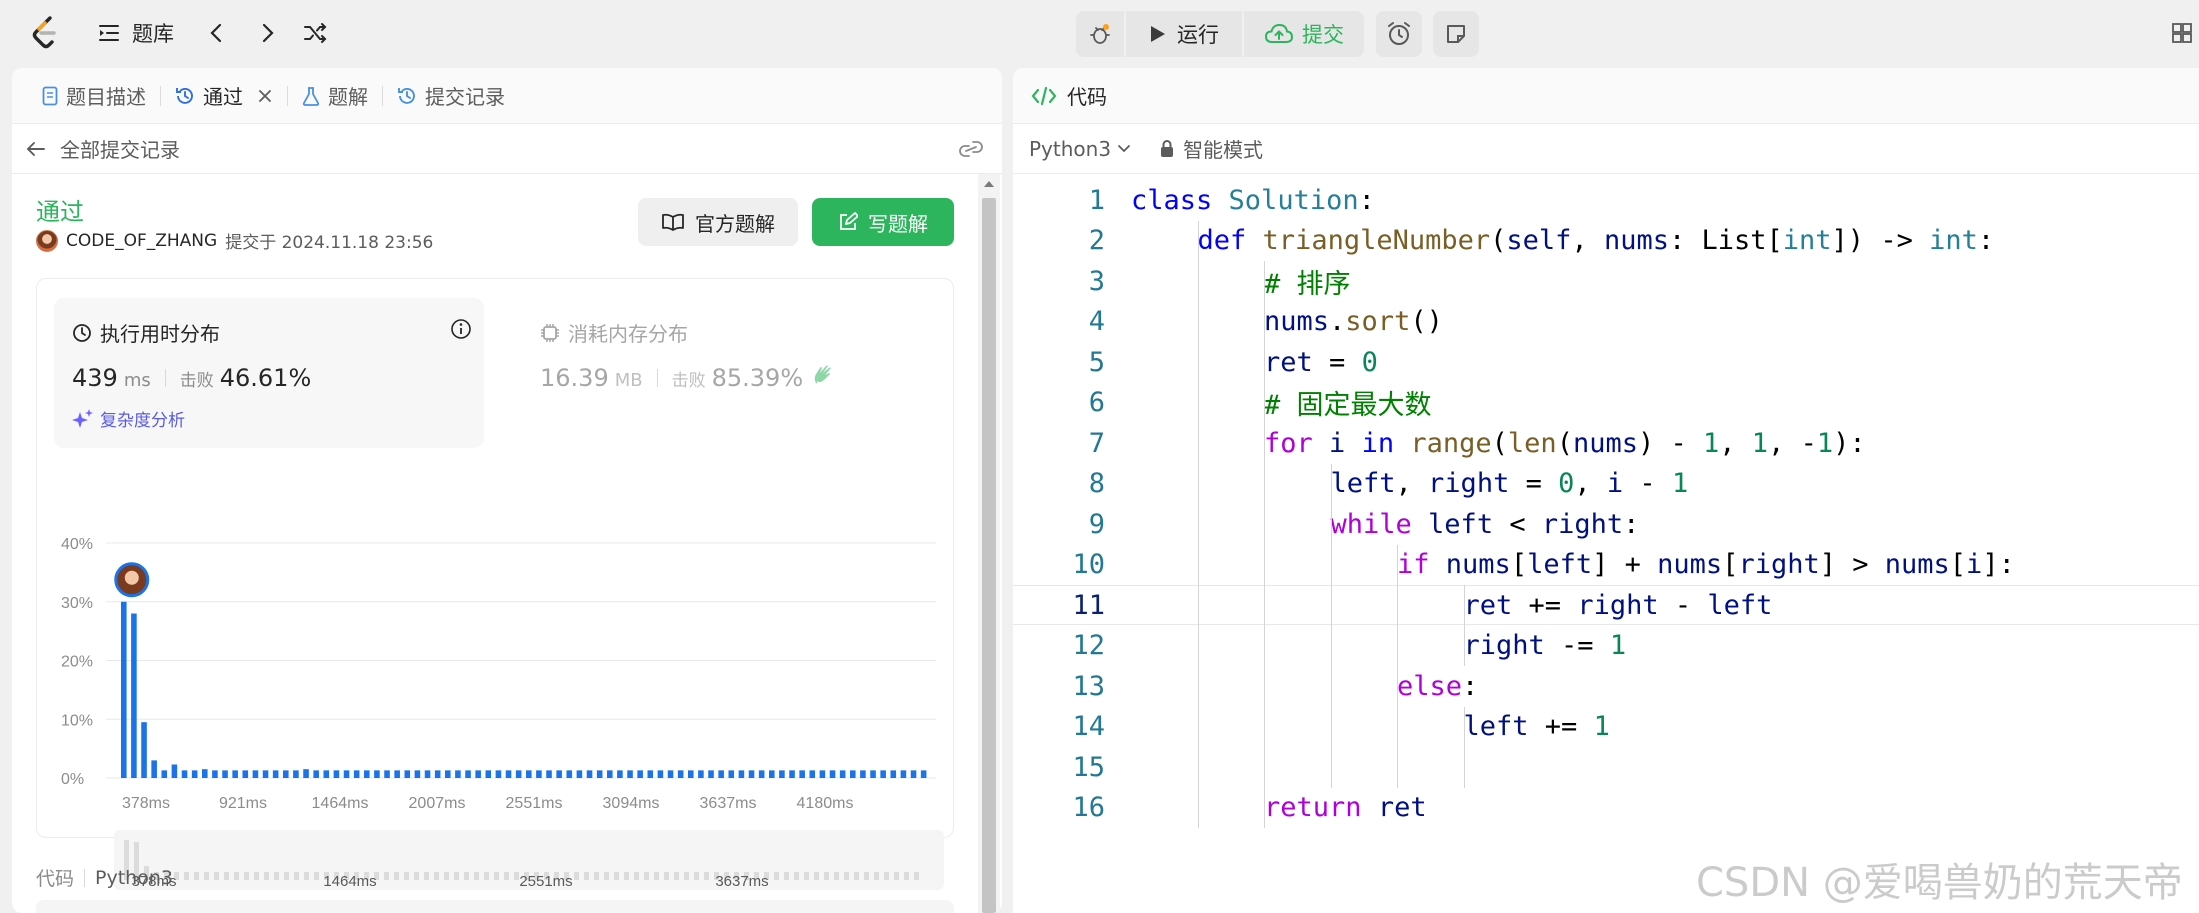  What do you see at coordinates (1606, 443) in the screenshot?
I see `code-line: 7 for i in range(len(nums) - 1, 1, -1):` at bounding box center [1606, 443].